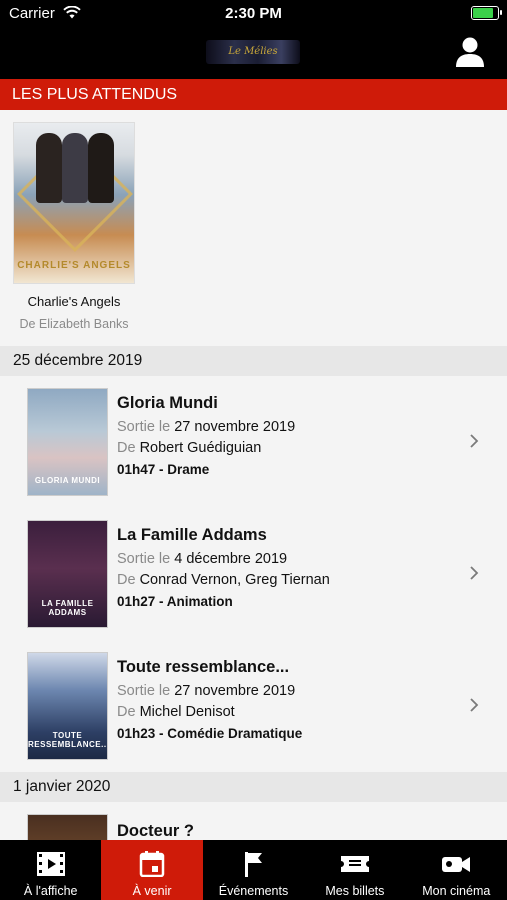 Image resolution: width=507 pixels, height=900 pixels. I want to click on calendar-icon, so click(152, 864).